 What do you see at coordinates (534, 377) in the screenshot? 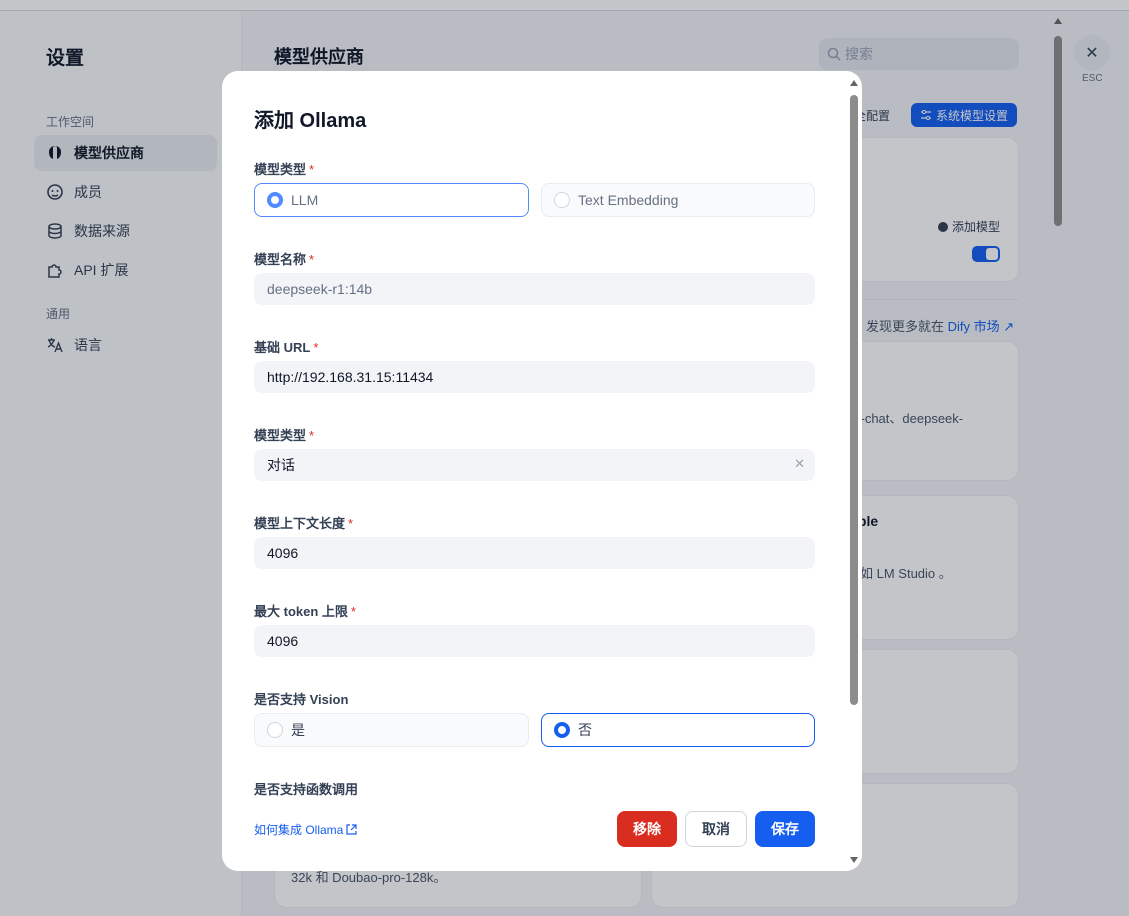
I see `base-url-input: http://192.168.31.15:11434` at bounding box center [534, 377].